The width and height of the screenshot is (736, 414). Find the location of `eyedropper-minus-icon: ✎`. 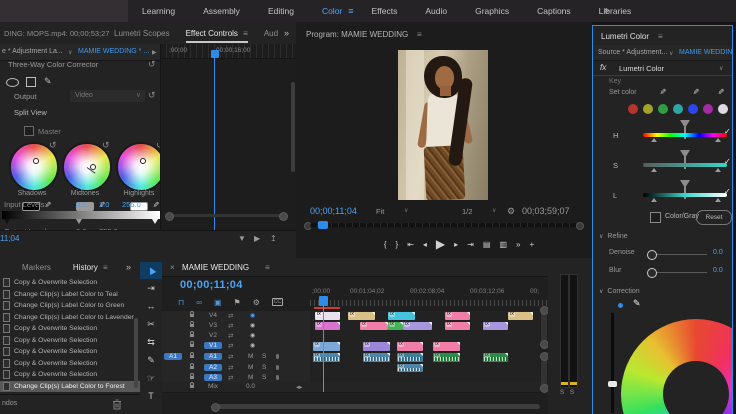

eyedropper-minus-icon: ✎ is located at coordinates (720, 91).